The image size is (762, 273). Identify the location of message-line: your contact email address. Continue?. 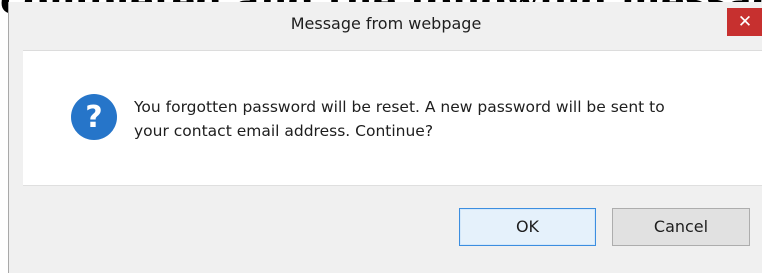
(284, 131).